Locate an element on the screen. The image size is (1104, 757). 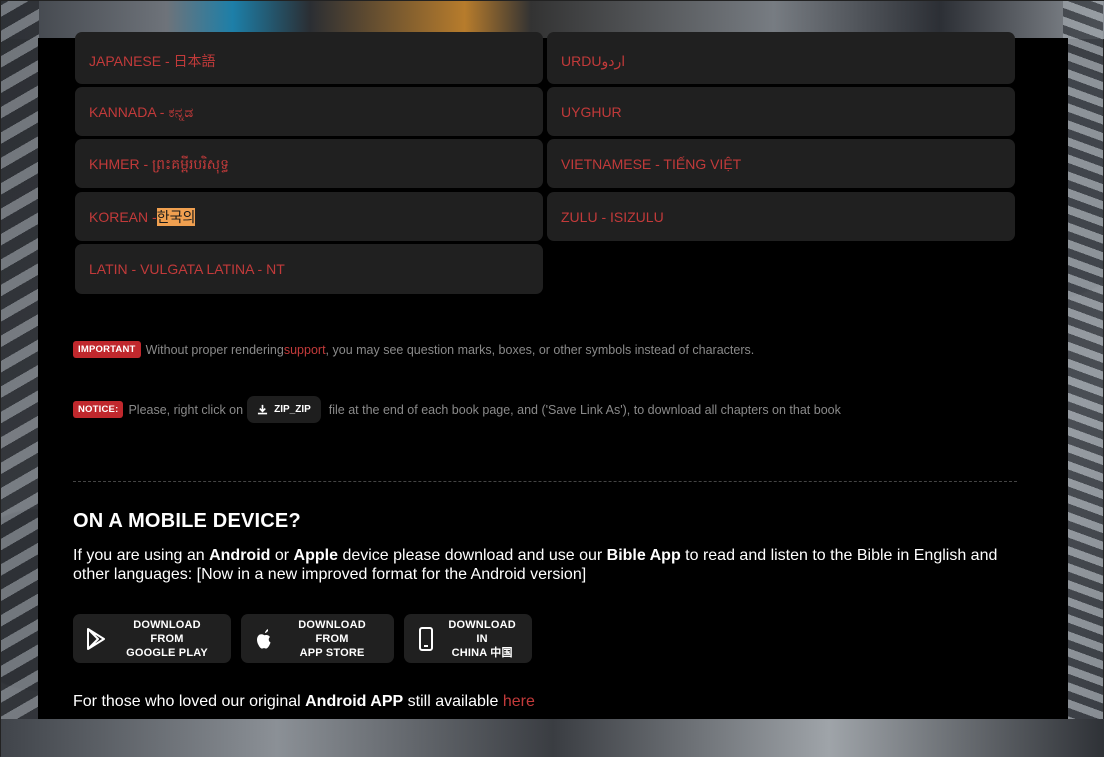
important-text-before: Without proper rendering is located at coordinates (214, 349).